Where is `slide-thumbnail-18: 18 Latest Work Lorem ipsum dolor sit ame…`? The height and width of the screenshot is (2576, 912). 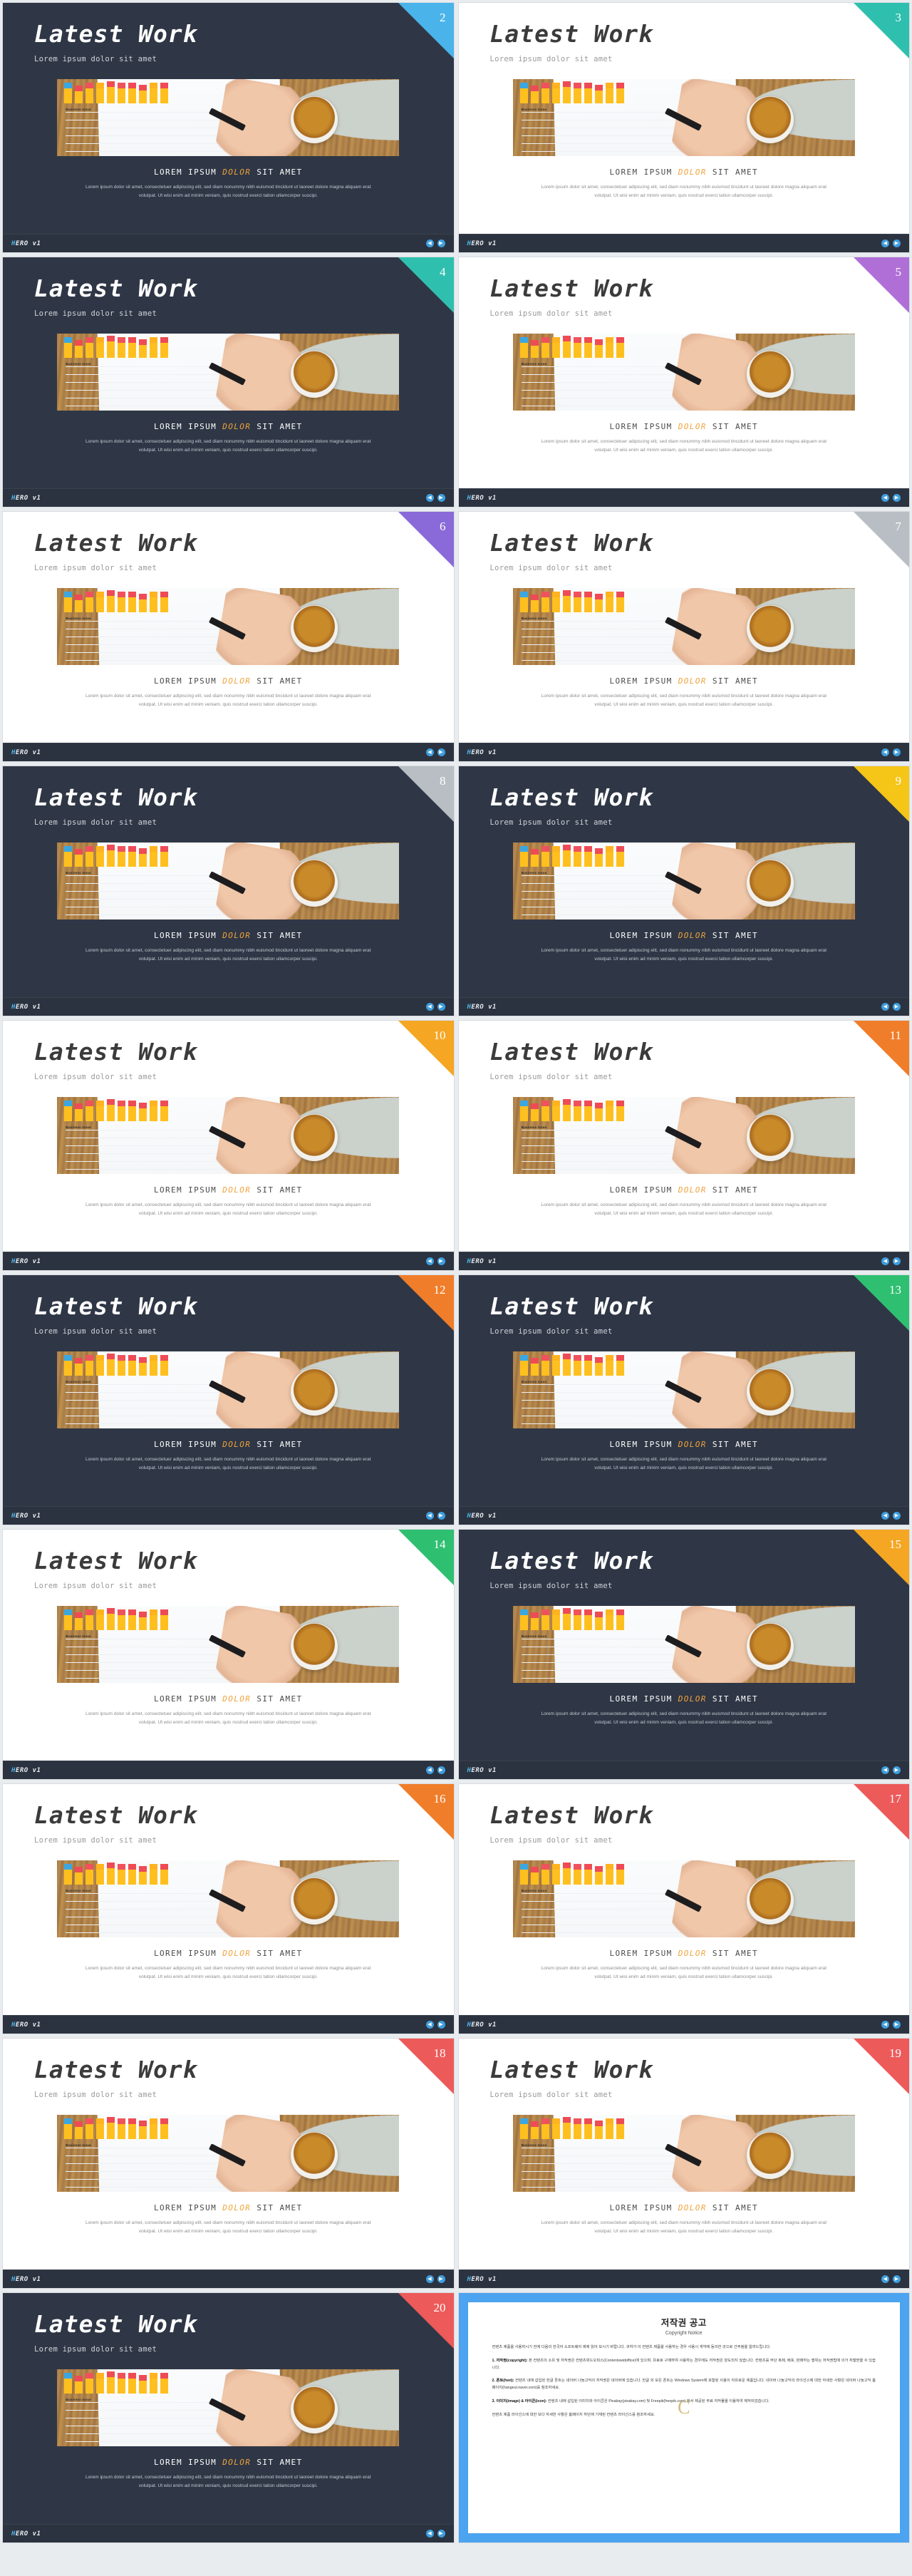
slide-thumbnail-18: 18 Latest Work Lorem ipsum dolor sit ame… is located at coordinates (228, 2163).